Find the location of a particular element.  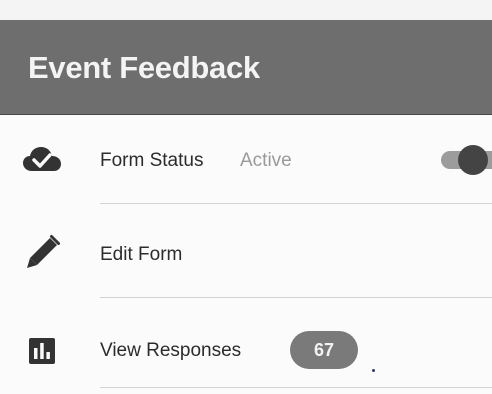

cloud-check-icon is located at coordinates (42, 161).